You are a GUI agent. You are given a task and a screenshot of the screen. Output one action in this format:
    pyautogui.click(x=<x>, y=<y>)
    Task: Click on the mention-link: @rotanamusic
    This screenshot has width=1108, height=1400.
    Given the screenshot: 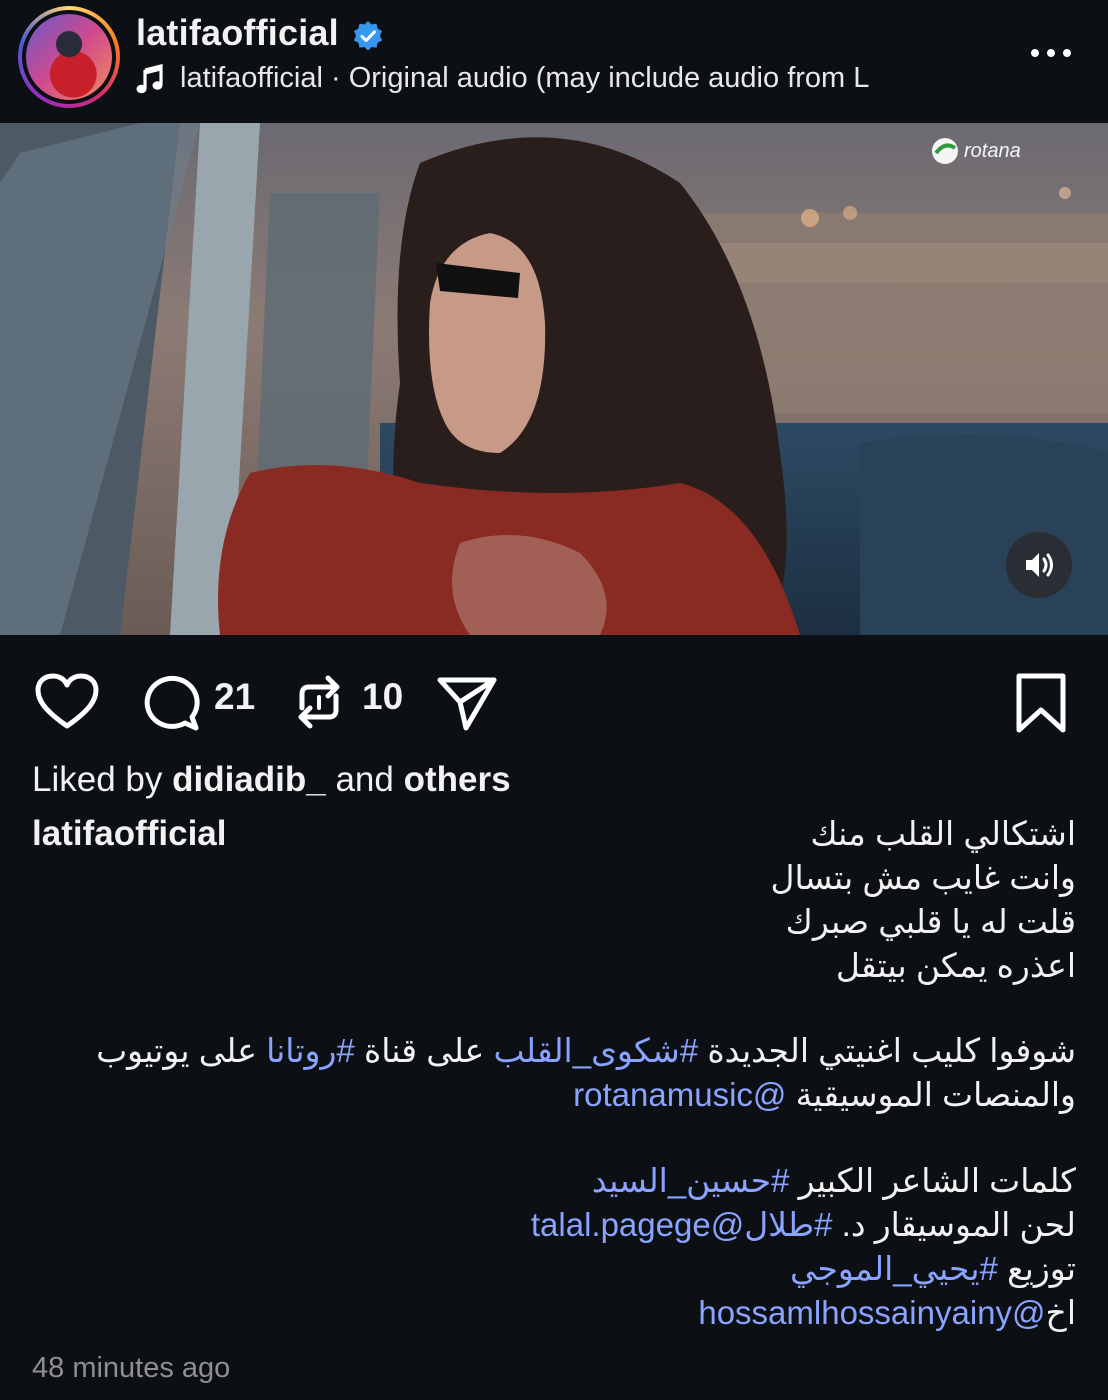 What is the action you would take?
    pyautogui.click(x=679, y=1094)
    